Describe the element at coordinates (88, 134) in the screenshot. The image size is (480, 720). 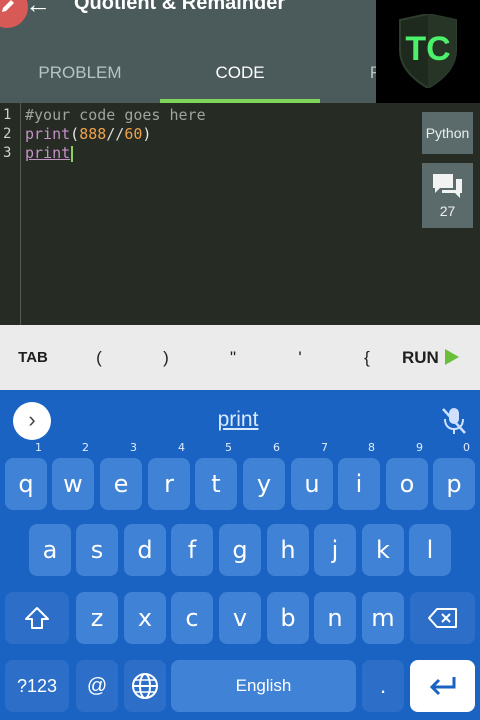
I see `code-text: print(888//60)` at that location.